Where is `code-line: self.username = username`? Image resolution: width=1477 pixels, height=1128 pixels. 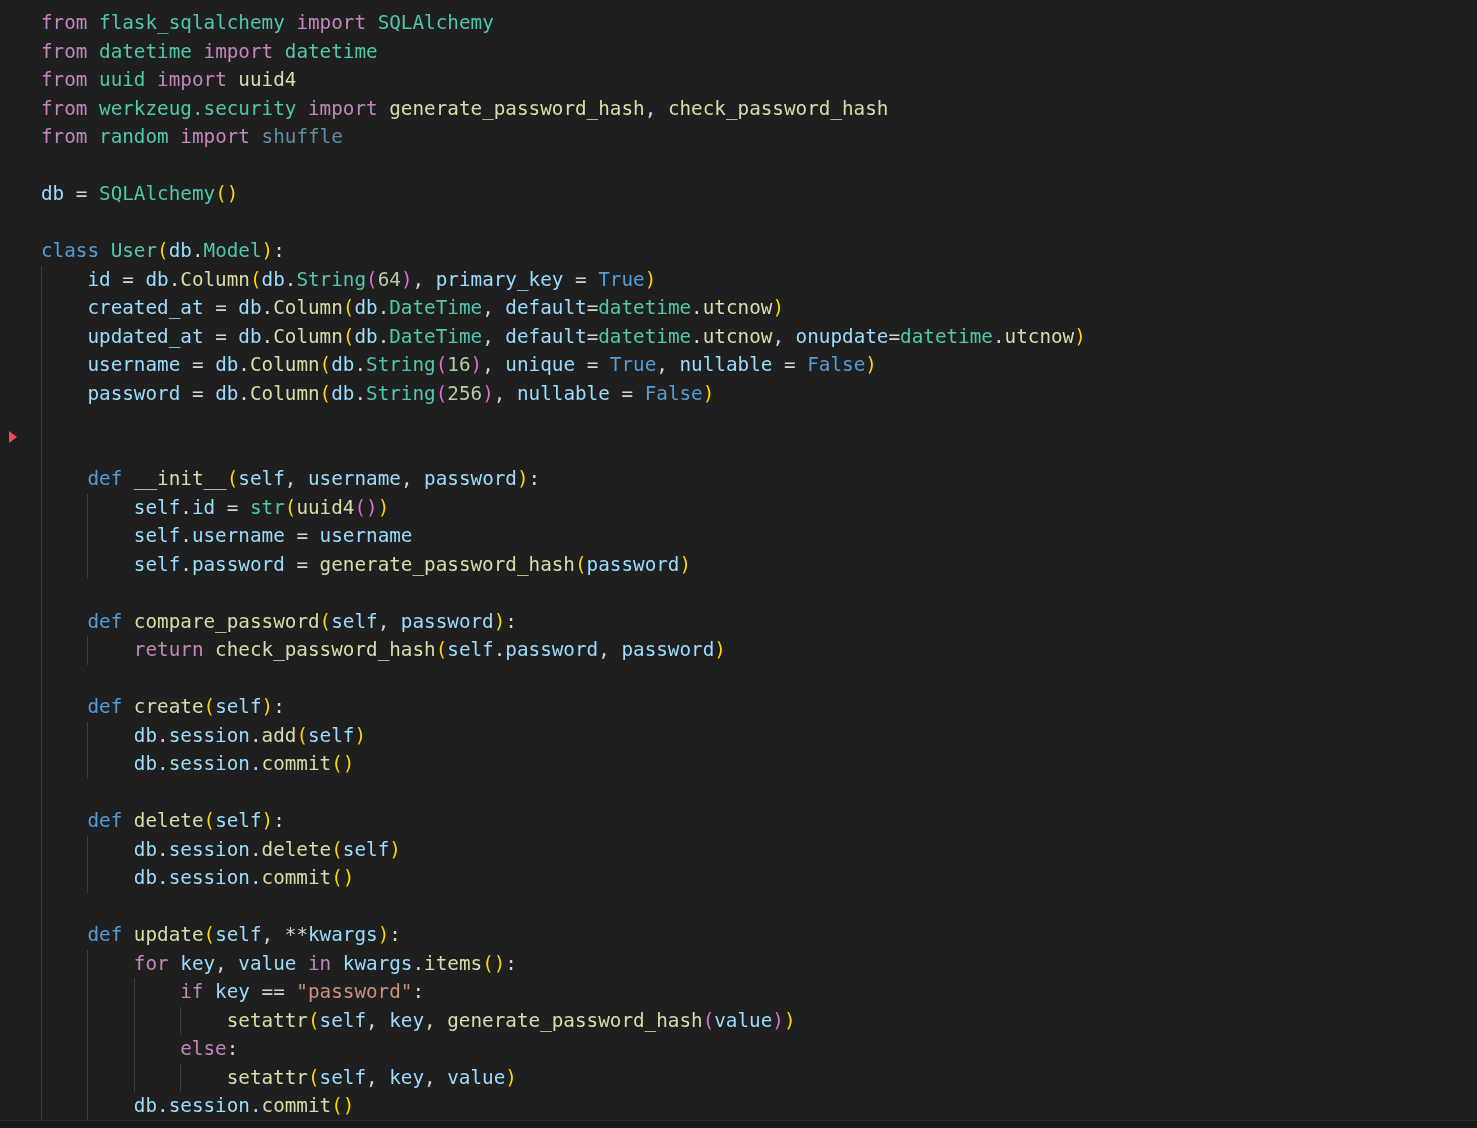 code-line: self.username = username is located at coordinates (273, 536).